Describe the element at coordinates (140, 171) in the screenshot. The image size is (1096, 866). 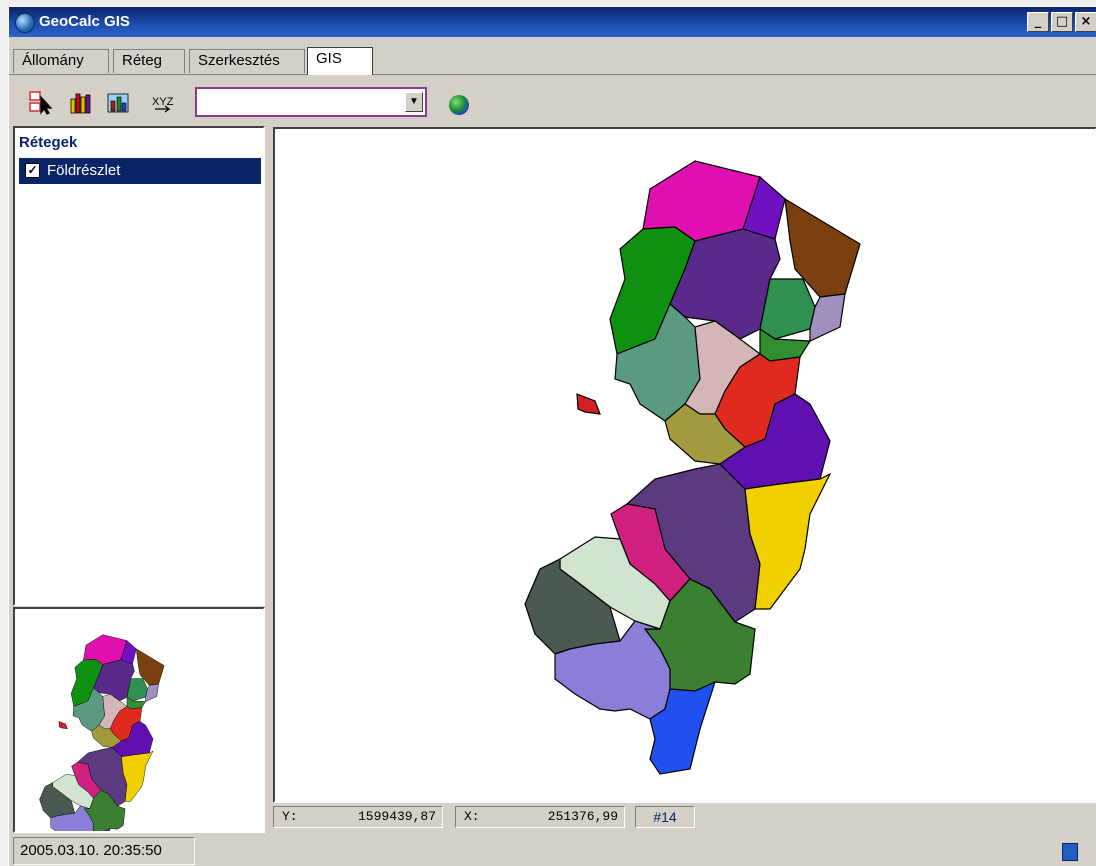
I see `layer-item-foldreszlet: ✓ Földrészlet` at that location.